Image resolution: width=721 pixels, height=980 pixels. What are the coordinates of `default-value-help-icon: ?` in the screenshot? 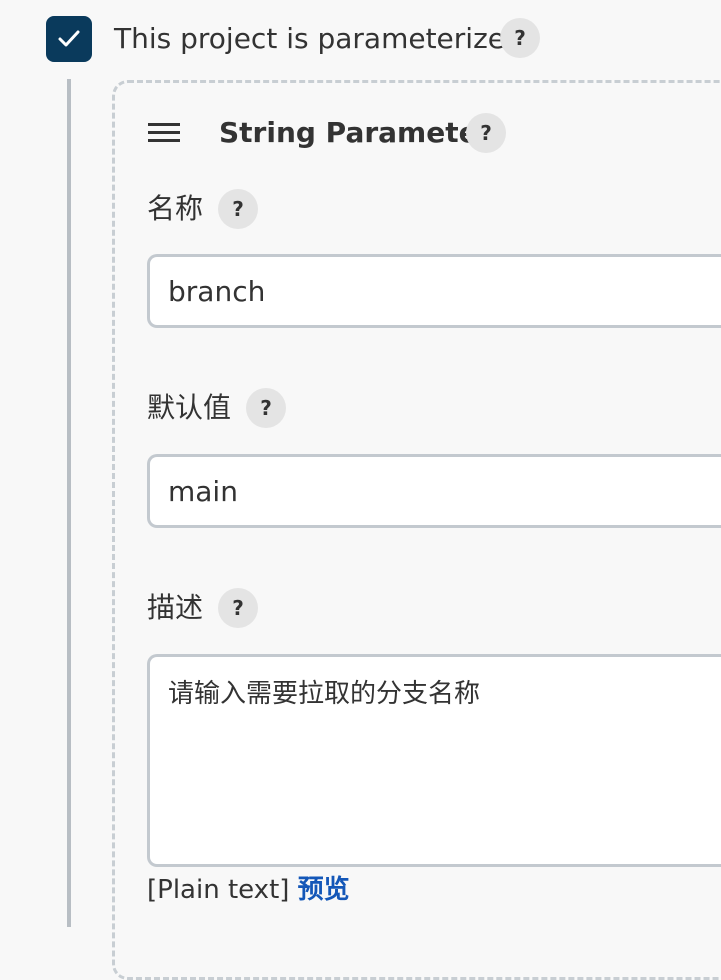 It's located at (266, 408).